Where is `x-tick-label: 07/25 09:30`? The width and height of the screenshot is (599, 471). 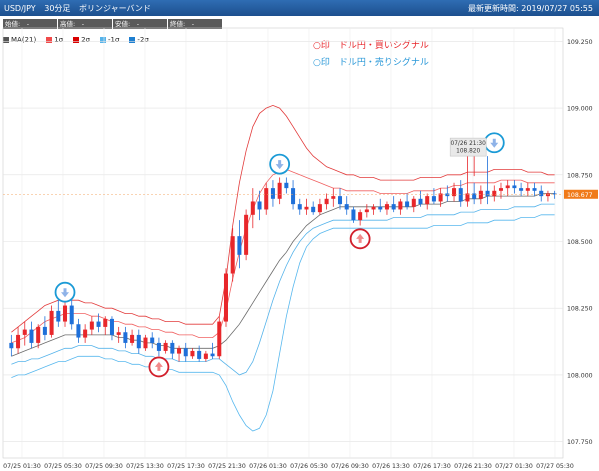
x-tick-label: 07/25 09:30 is located at coordinates (104, 466).